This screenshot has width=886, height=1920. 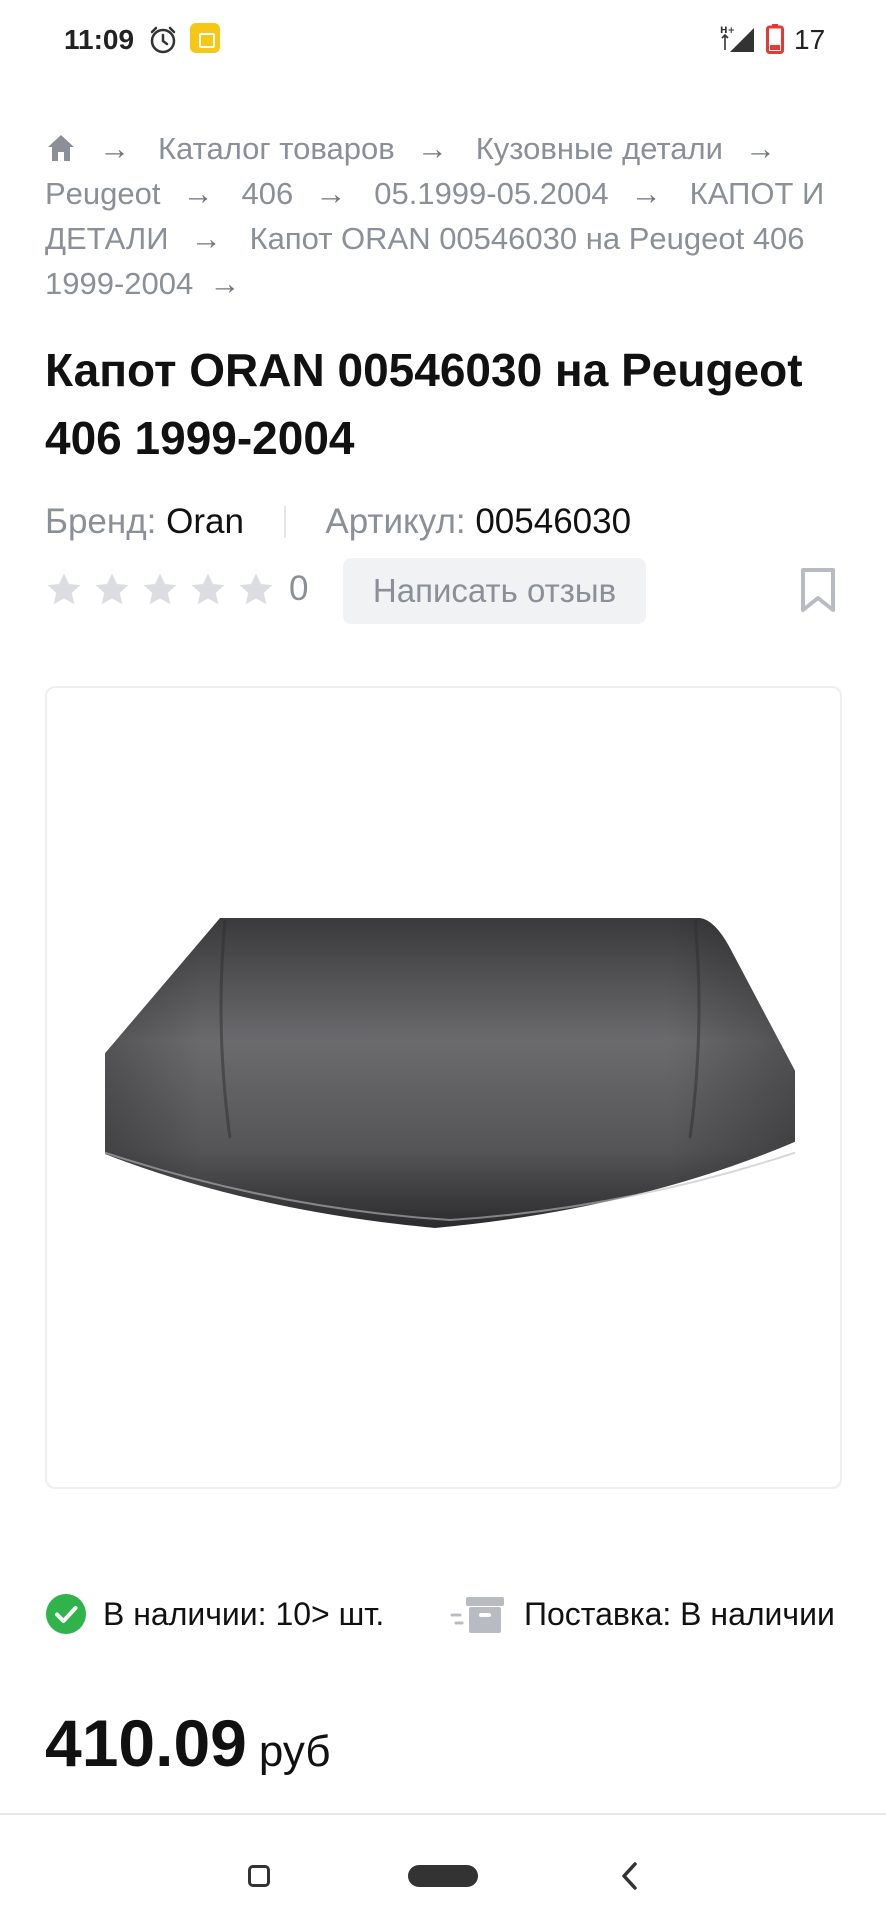 What do you see at coordinates (205, 38) in the screenshot?
I see `app-notification-icon` at bounding box center [205, 38].